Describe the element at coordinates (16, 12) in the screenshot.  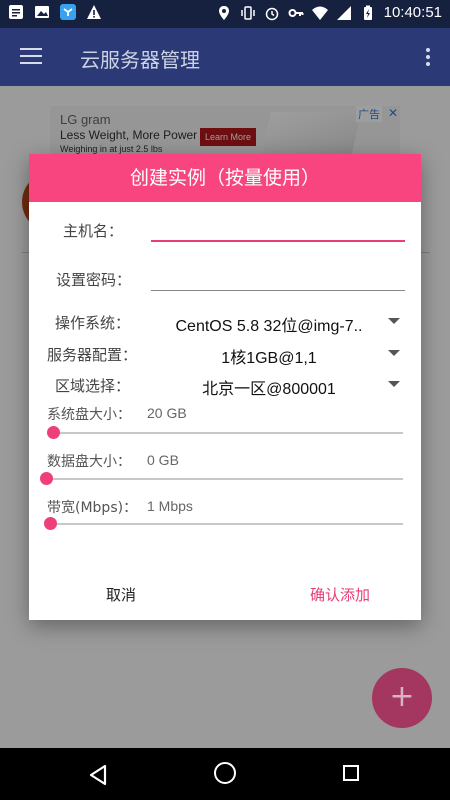
I see `notification-list-icon` at that location.